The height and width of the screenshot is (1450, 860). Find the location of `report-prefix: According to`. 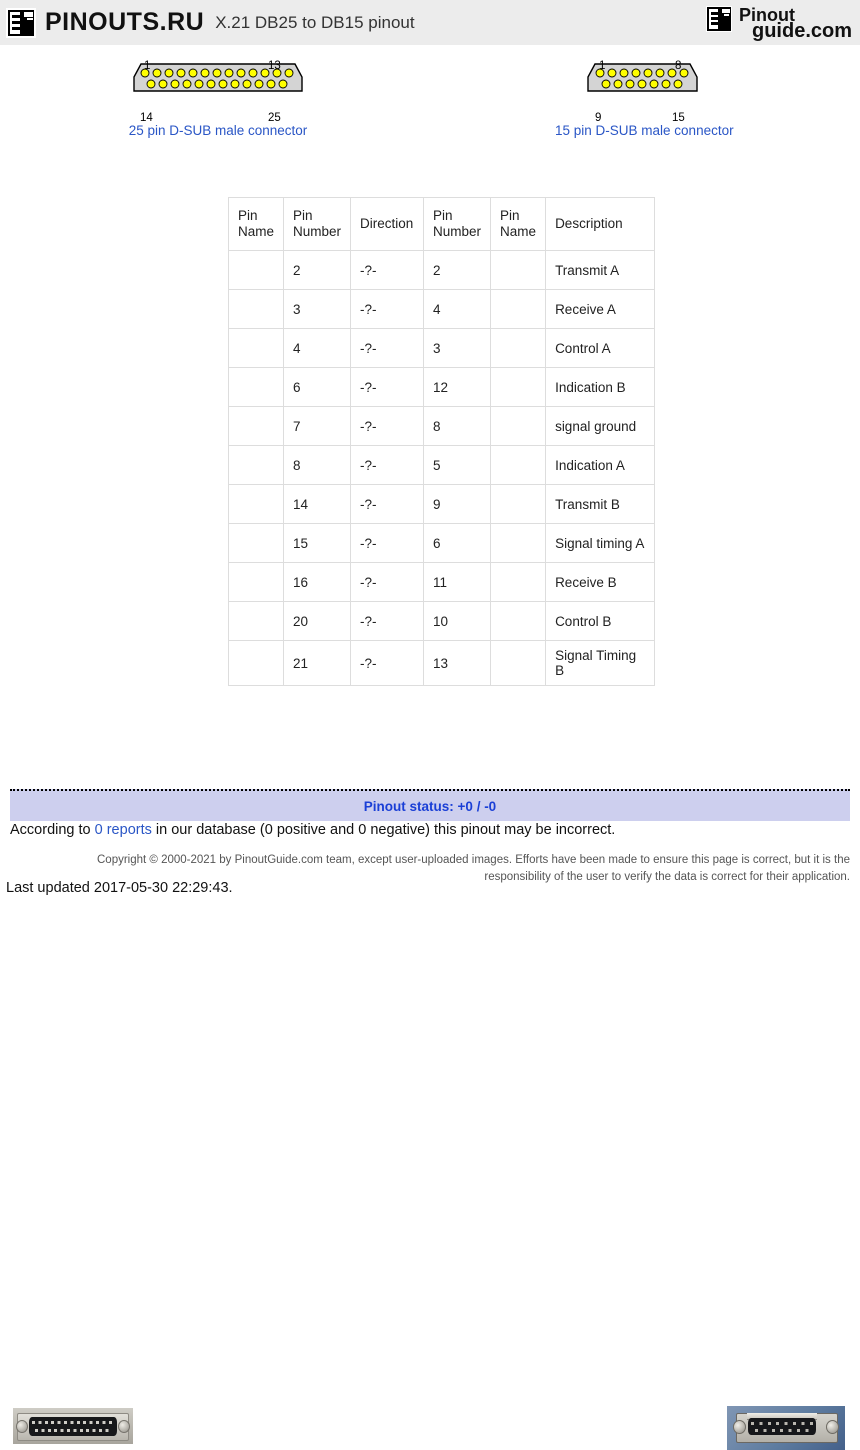

report-prefix: According to is located at coordinates (52, 830).